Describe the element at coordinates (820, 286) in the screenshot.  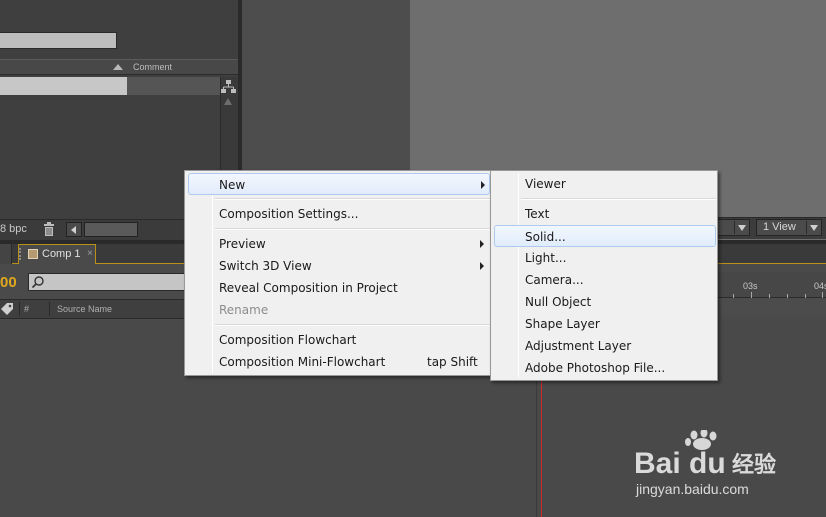
I see `ruler-tick-label: 04s` at that location.